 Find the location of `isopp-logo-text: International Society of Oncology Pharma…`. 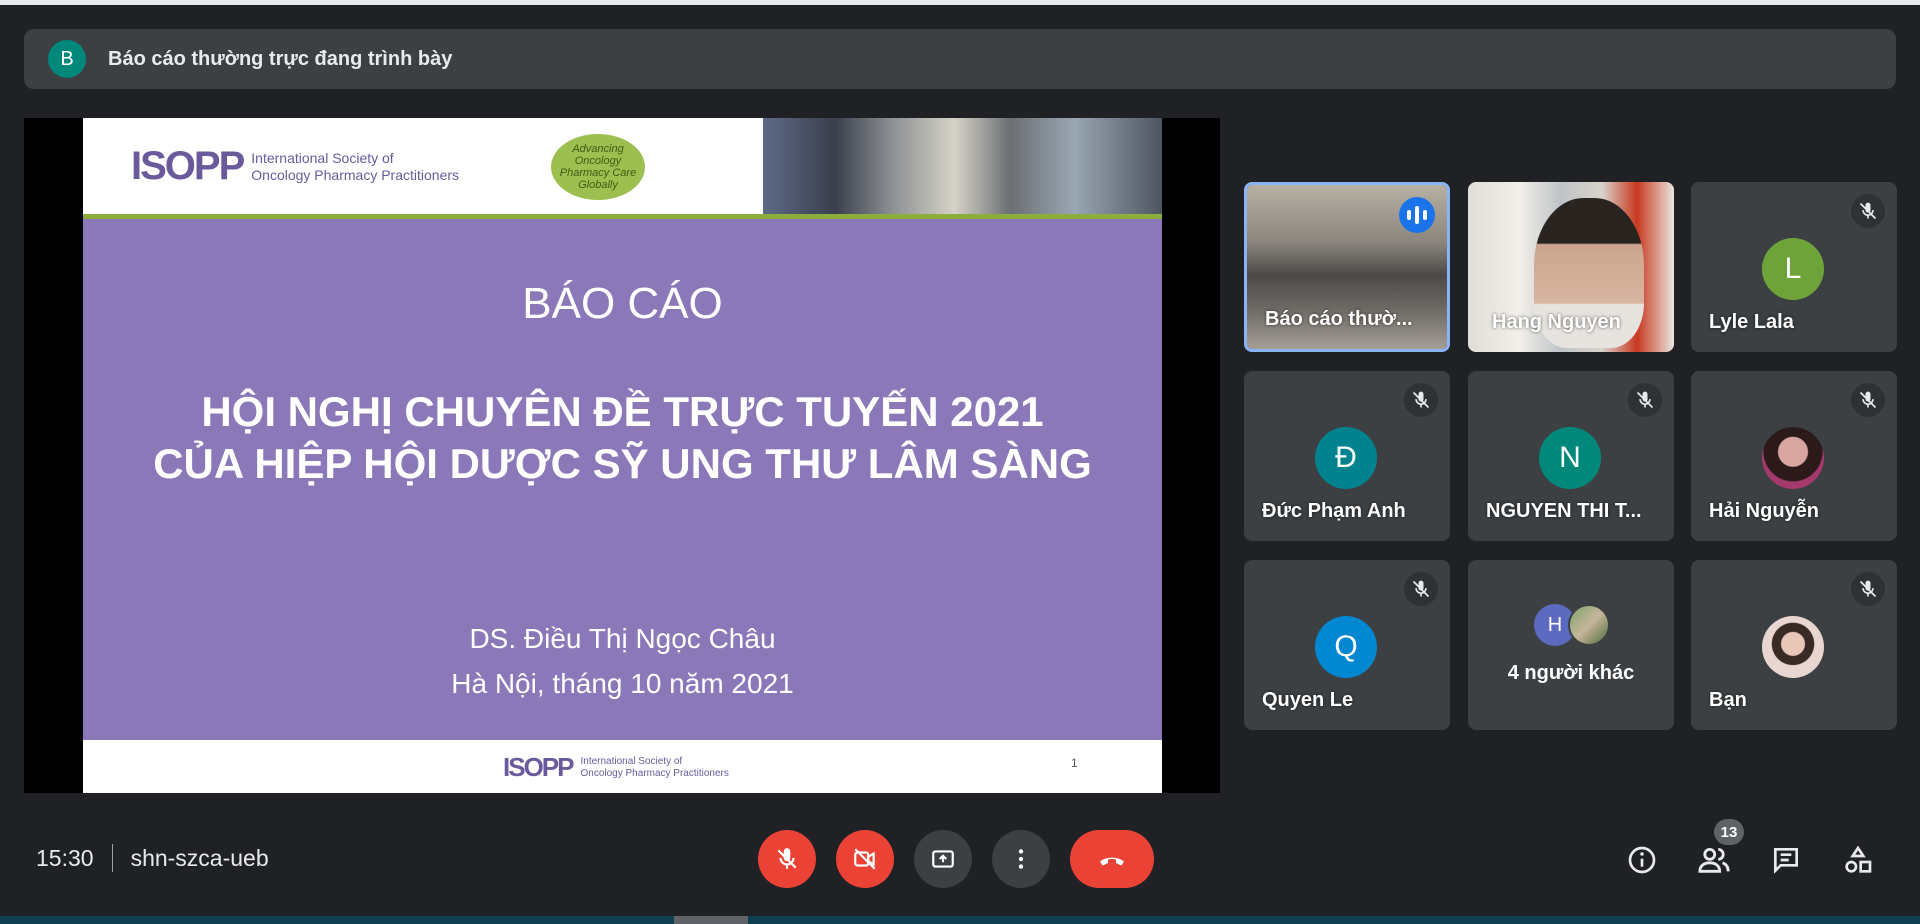

isopp-logo-text: International Society of Oncology Pharma… is located at coordinates (355, 167).